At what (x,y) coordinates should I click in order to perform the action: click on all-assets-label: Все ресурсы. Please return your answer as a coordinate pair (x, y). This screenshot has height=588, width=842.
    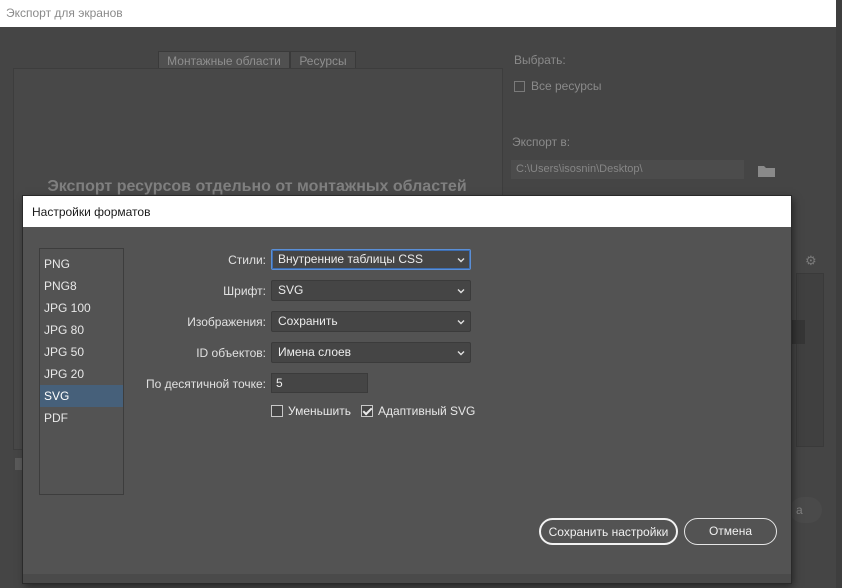
    Looking at the image, I should click on (566, 86).